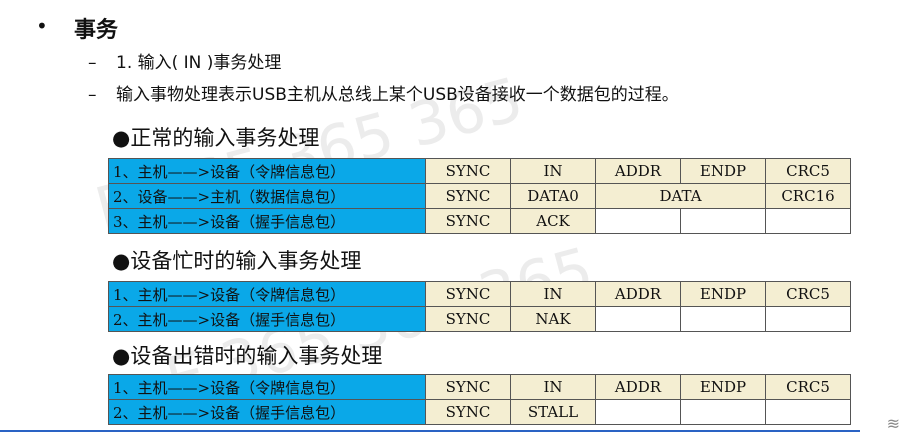 The image size is (908, 440). I want to click on packet-field: CRC16, so click(808, 196).